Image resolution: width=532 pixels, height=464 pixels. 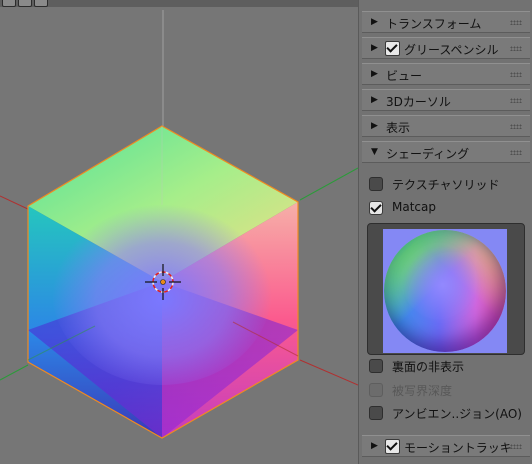 What do you see at coordinates (446, 126) in the screenshot?
I see `panel-section-display: ▶ 表示` at bounding box center [446, 126].